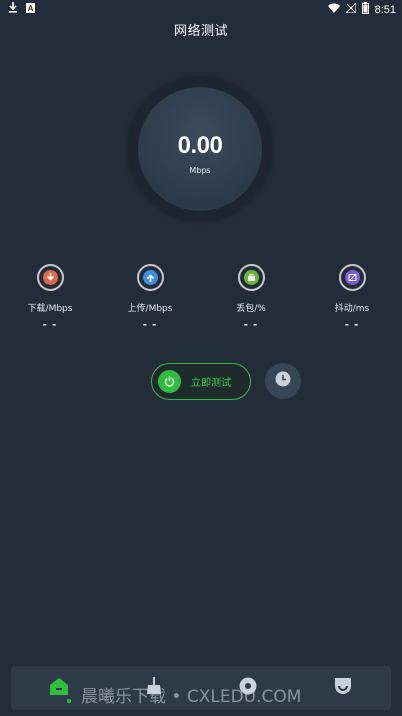 The width and height of the screenshot is (402, 716). I want to click on text-a-icon: A, so click(30, 9).